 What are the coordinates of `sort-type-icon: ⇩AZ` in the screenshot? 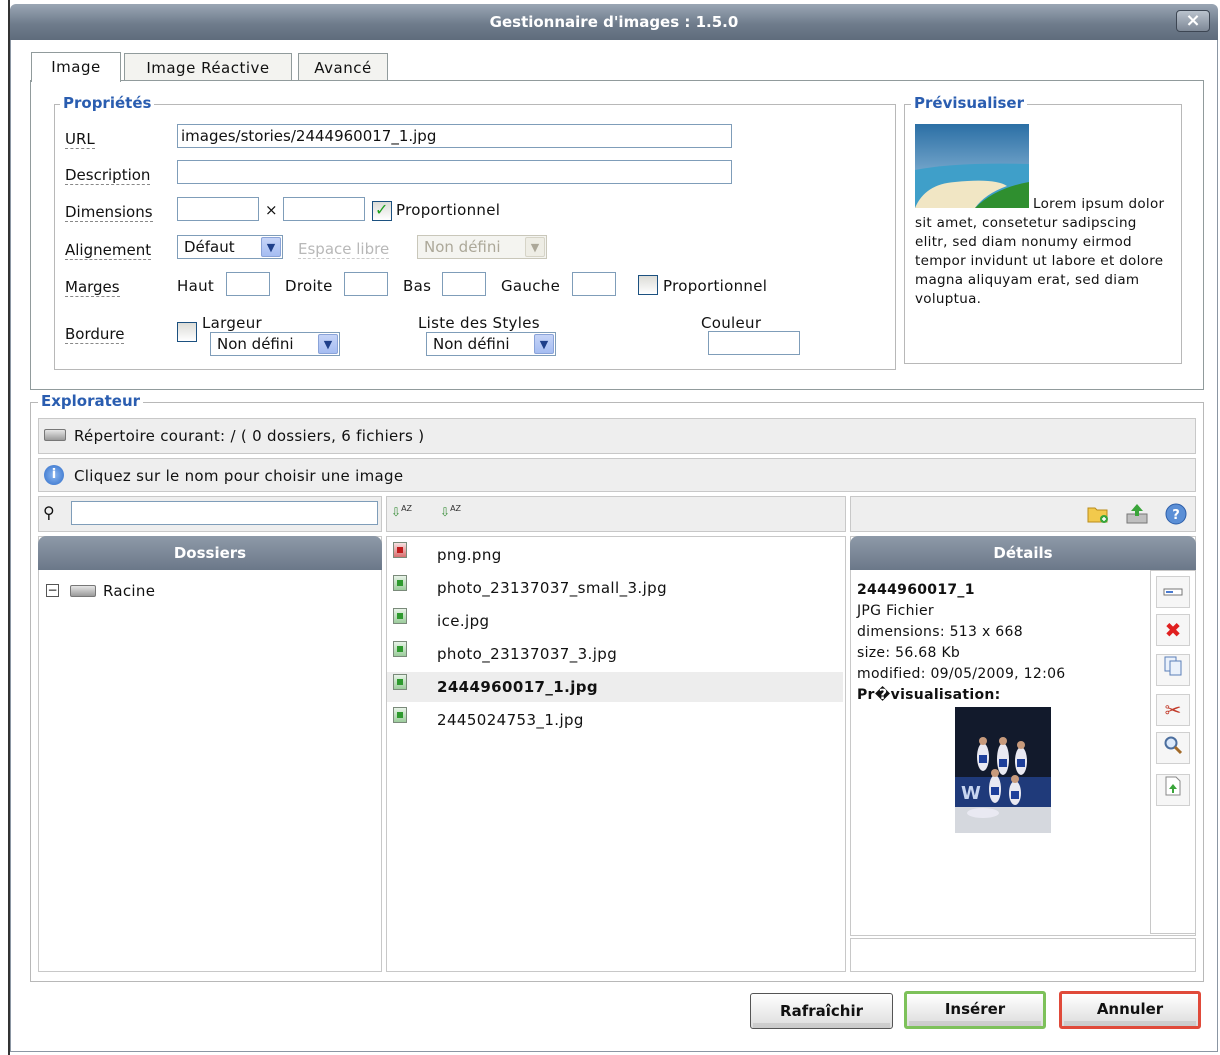 It's located at (450, 510).